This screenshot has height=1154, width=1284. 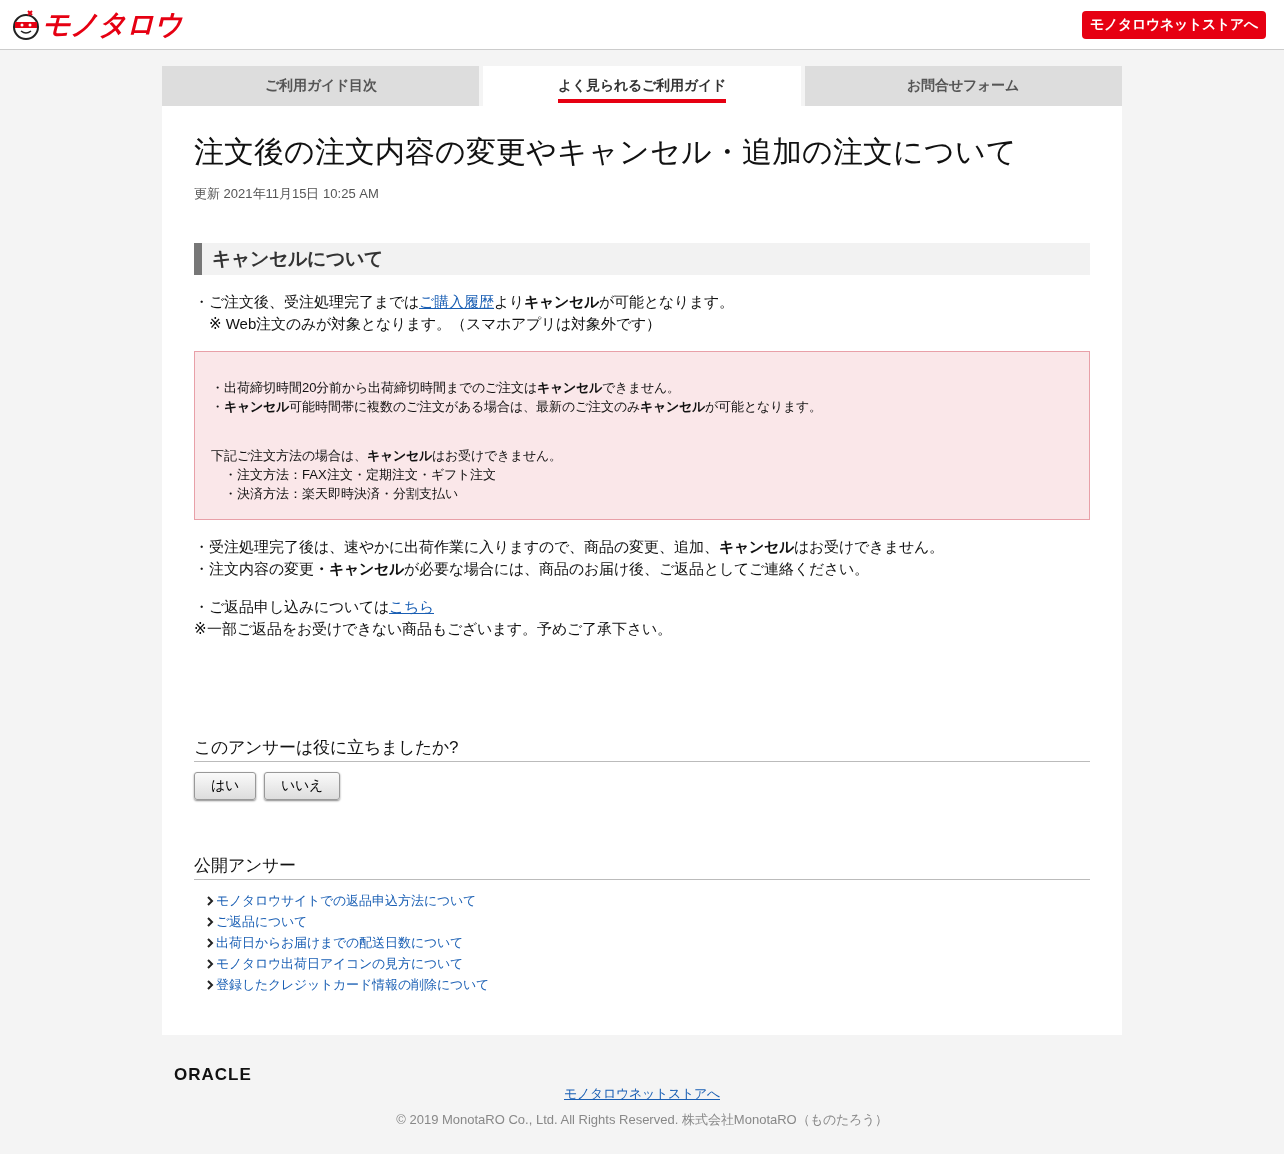 I want to click on notice-line: ・キャンセル可能時間帯に複数のご注文がある場合は、最新のご注文のみキャンセルが可能となります。, so click(x=516, y=406).